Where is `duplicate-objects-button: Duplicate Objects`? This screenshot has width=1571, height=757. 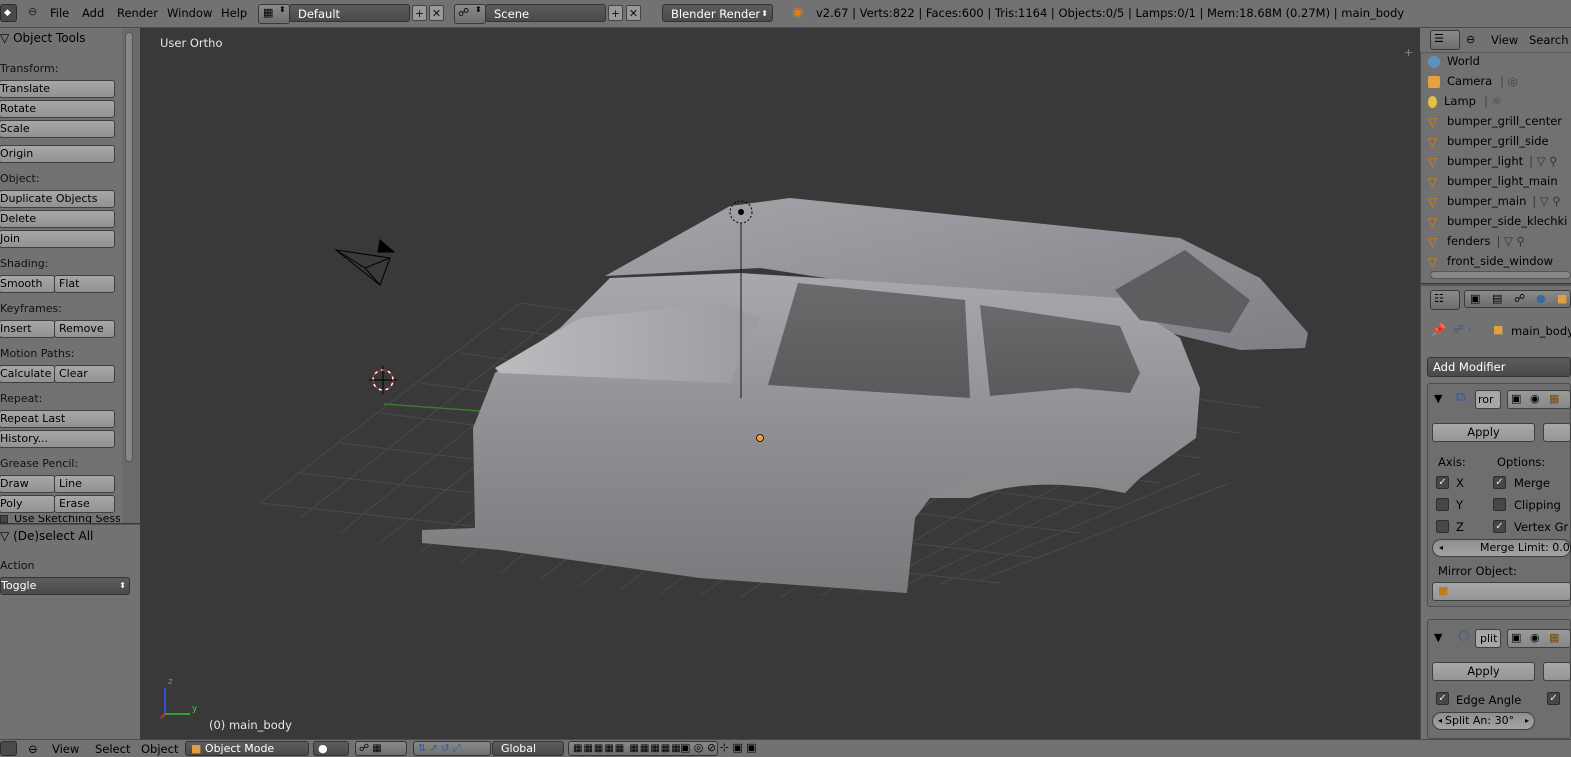
duplicate-objects-button: Duplicate Objects is located at coordinates (57, 199).